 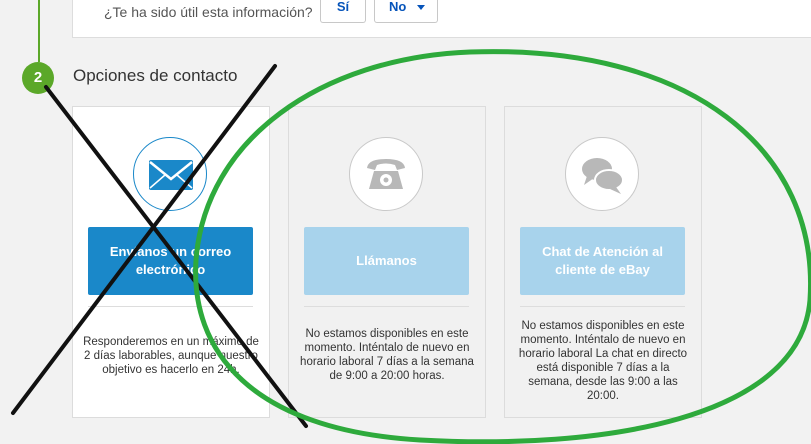 I want to click on caret-down-icon, so click(x=421, y=7).